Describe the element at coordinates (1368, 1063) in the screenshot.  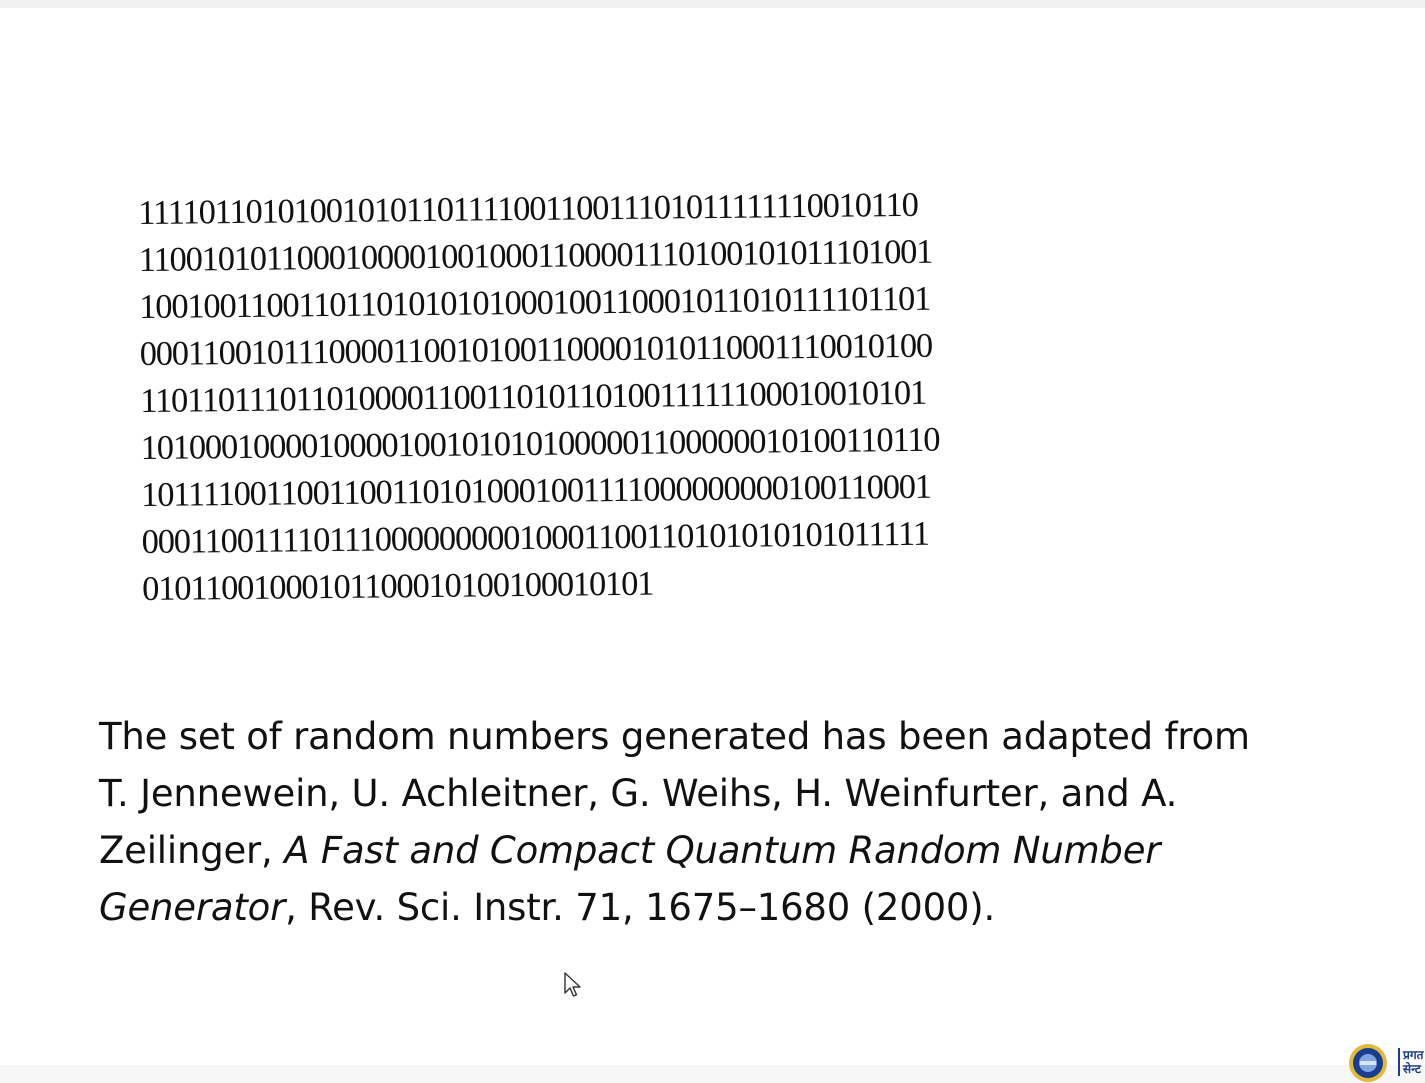
I see `institution-seal-icon` at that location.